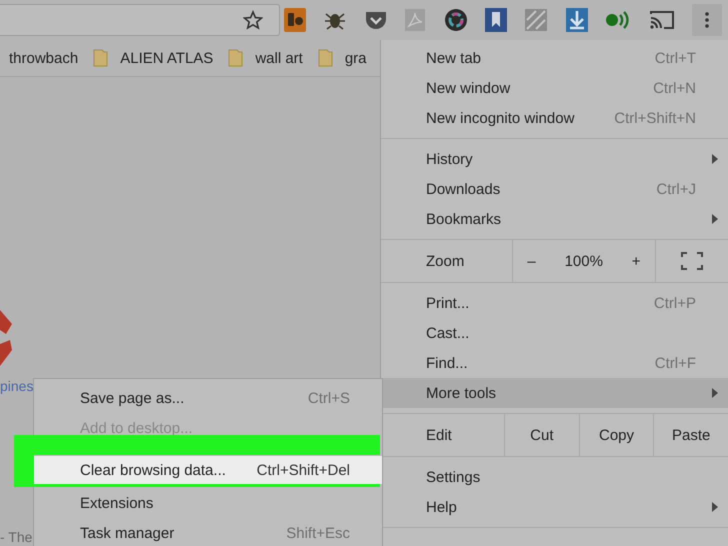  What do you see at coordinates (531, 261) in the screenshot?
I see `zoom-out-button: –` at bounding box center [531, 261].